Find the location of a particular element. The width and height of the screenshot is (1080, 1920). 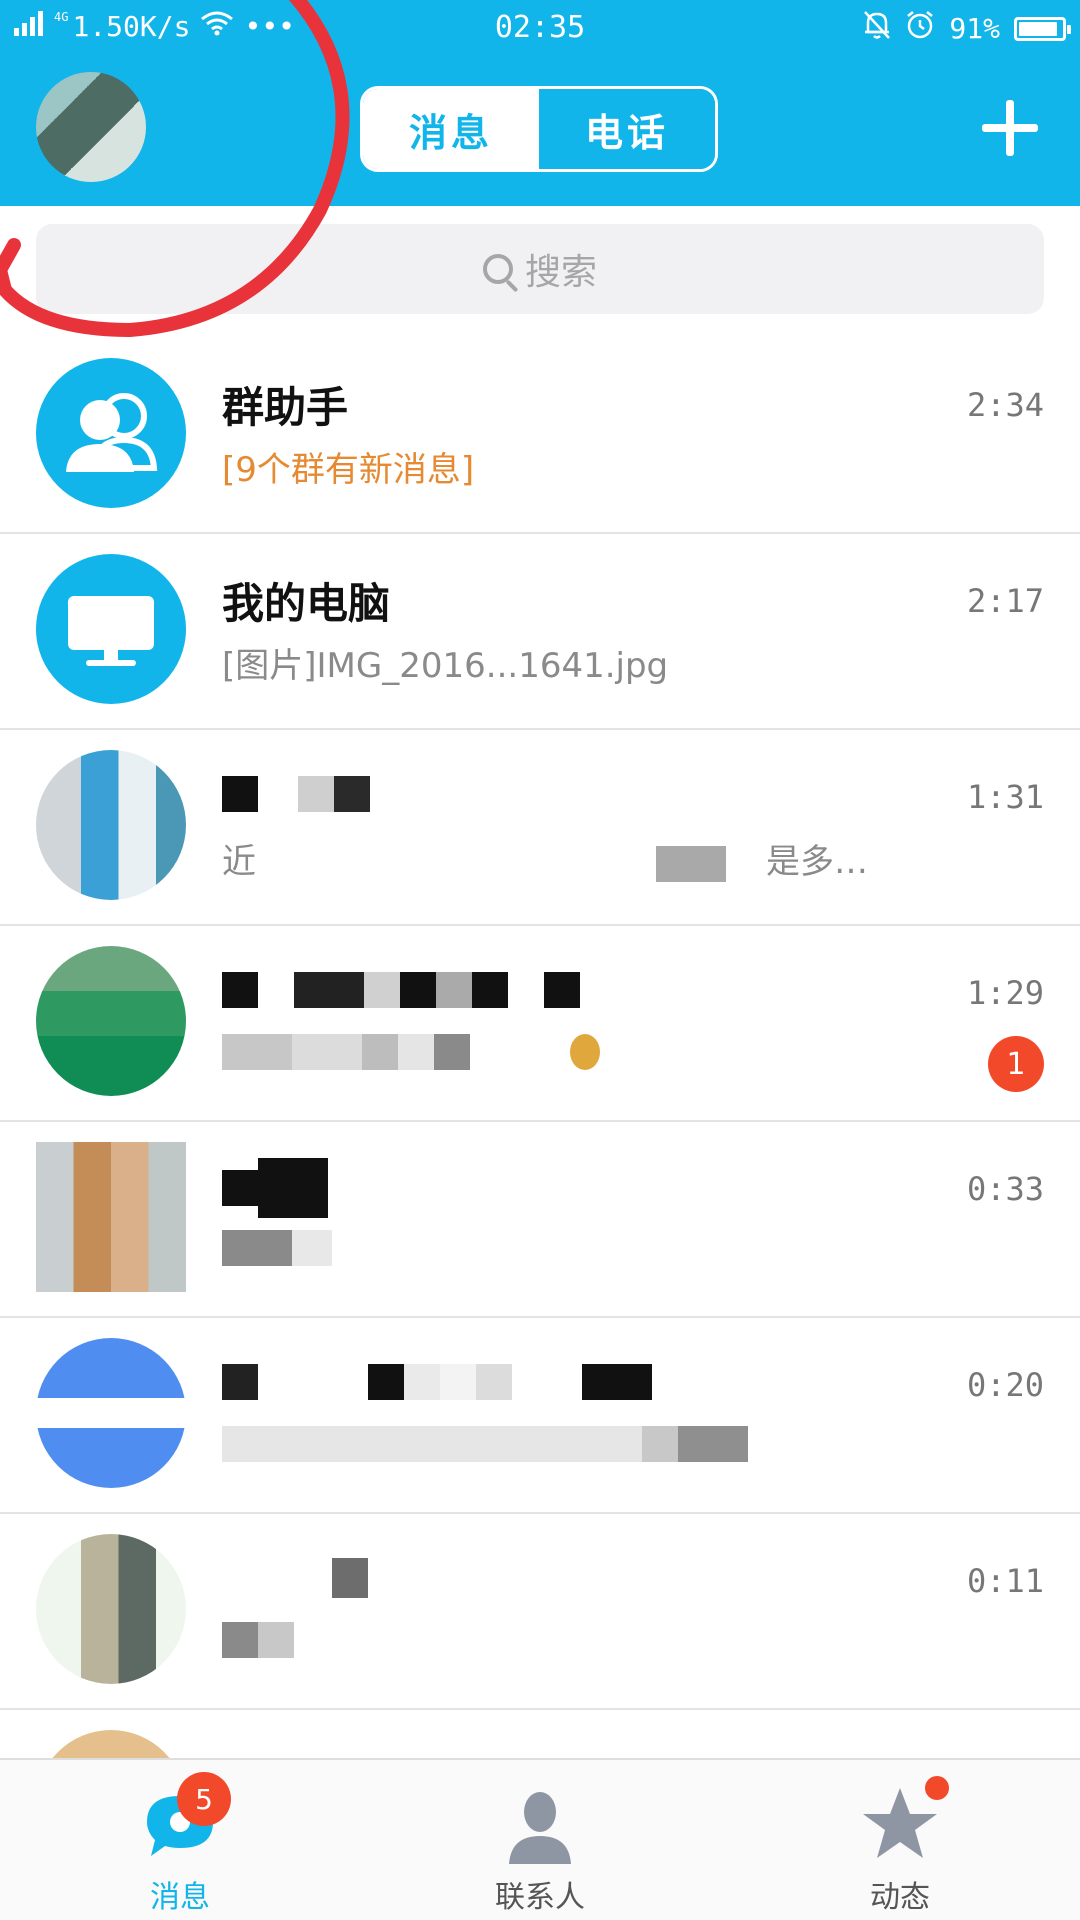

preview-text: 近 is located at coordinates (239, 862).